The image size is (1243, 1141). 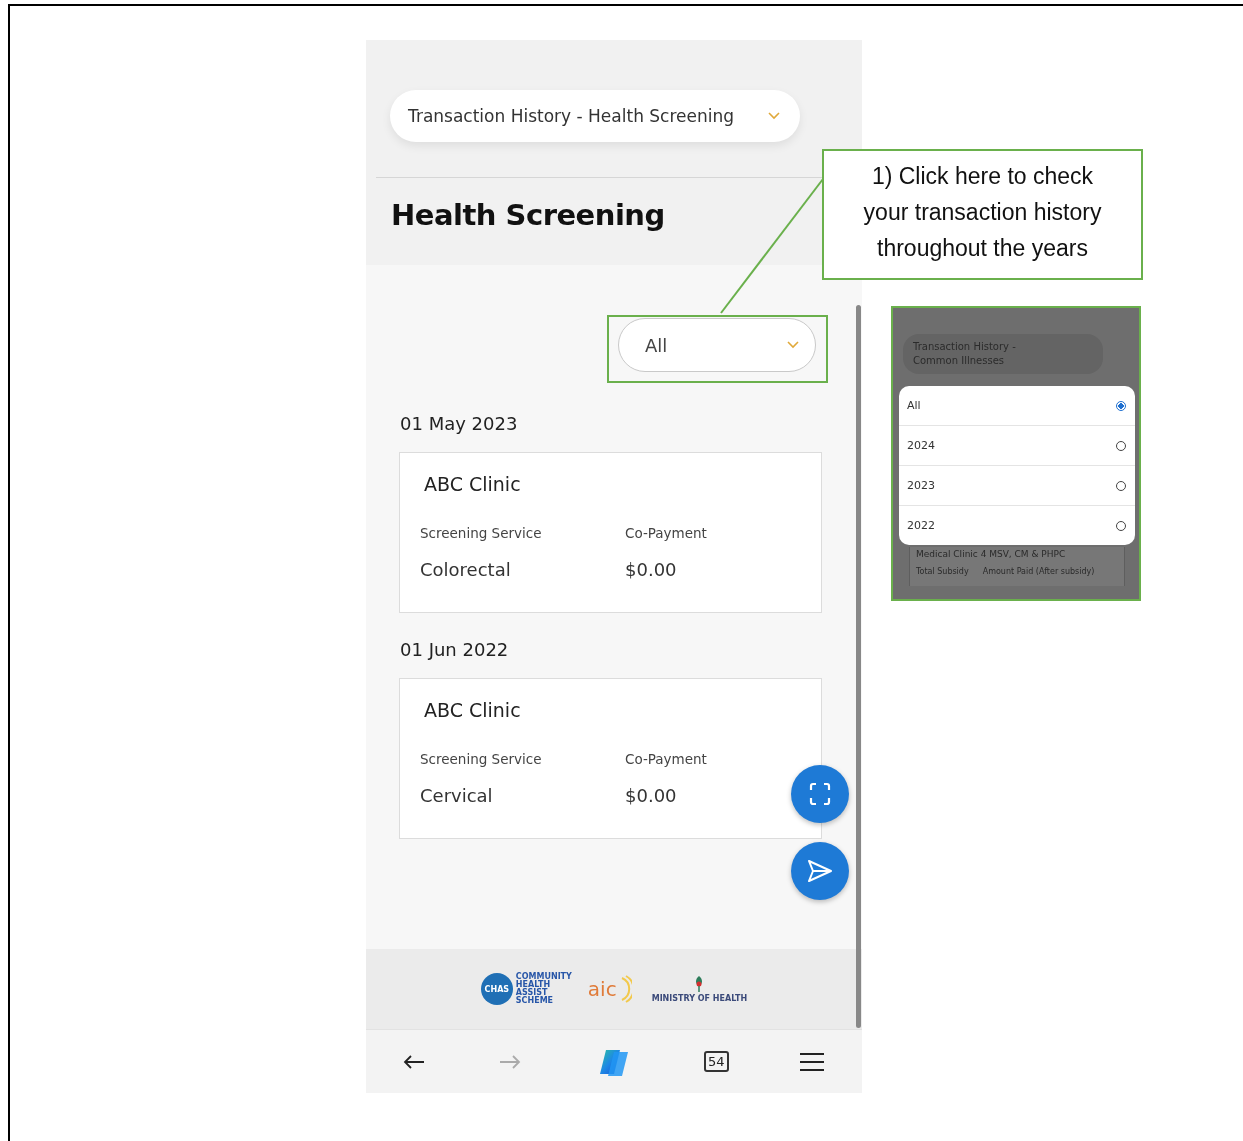 I want to click on transaction-card: ABC Clinic Screening Service Cervical Co-Payment $0.00, so click(x=610, y=758).